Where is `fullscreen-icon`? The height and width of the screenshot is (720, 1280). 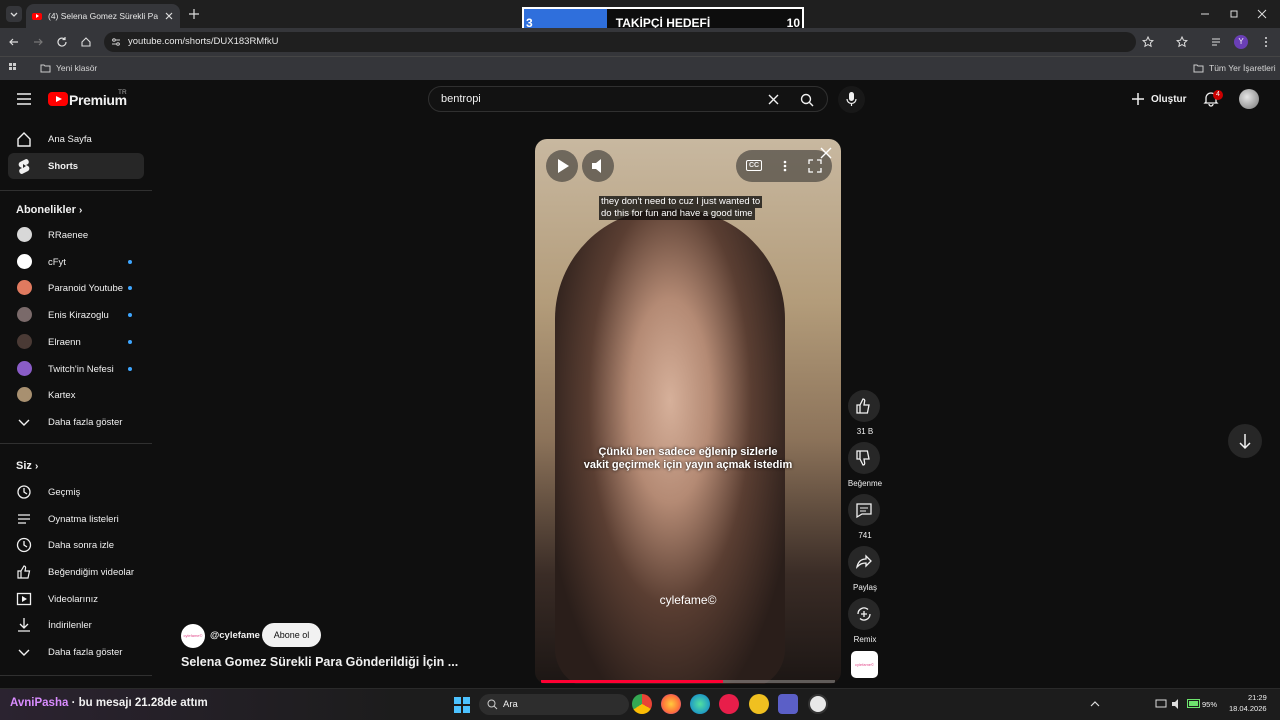
fullscreen-icon is located at coordinates (815, 166).